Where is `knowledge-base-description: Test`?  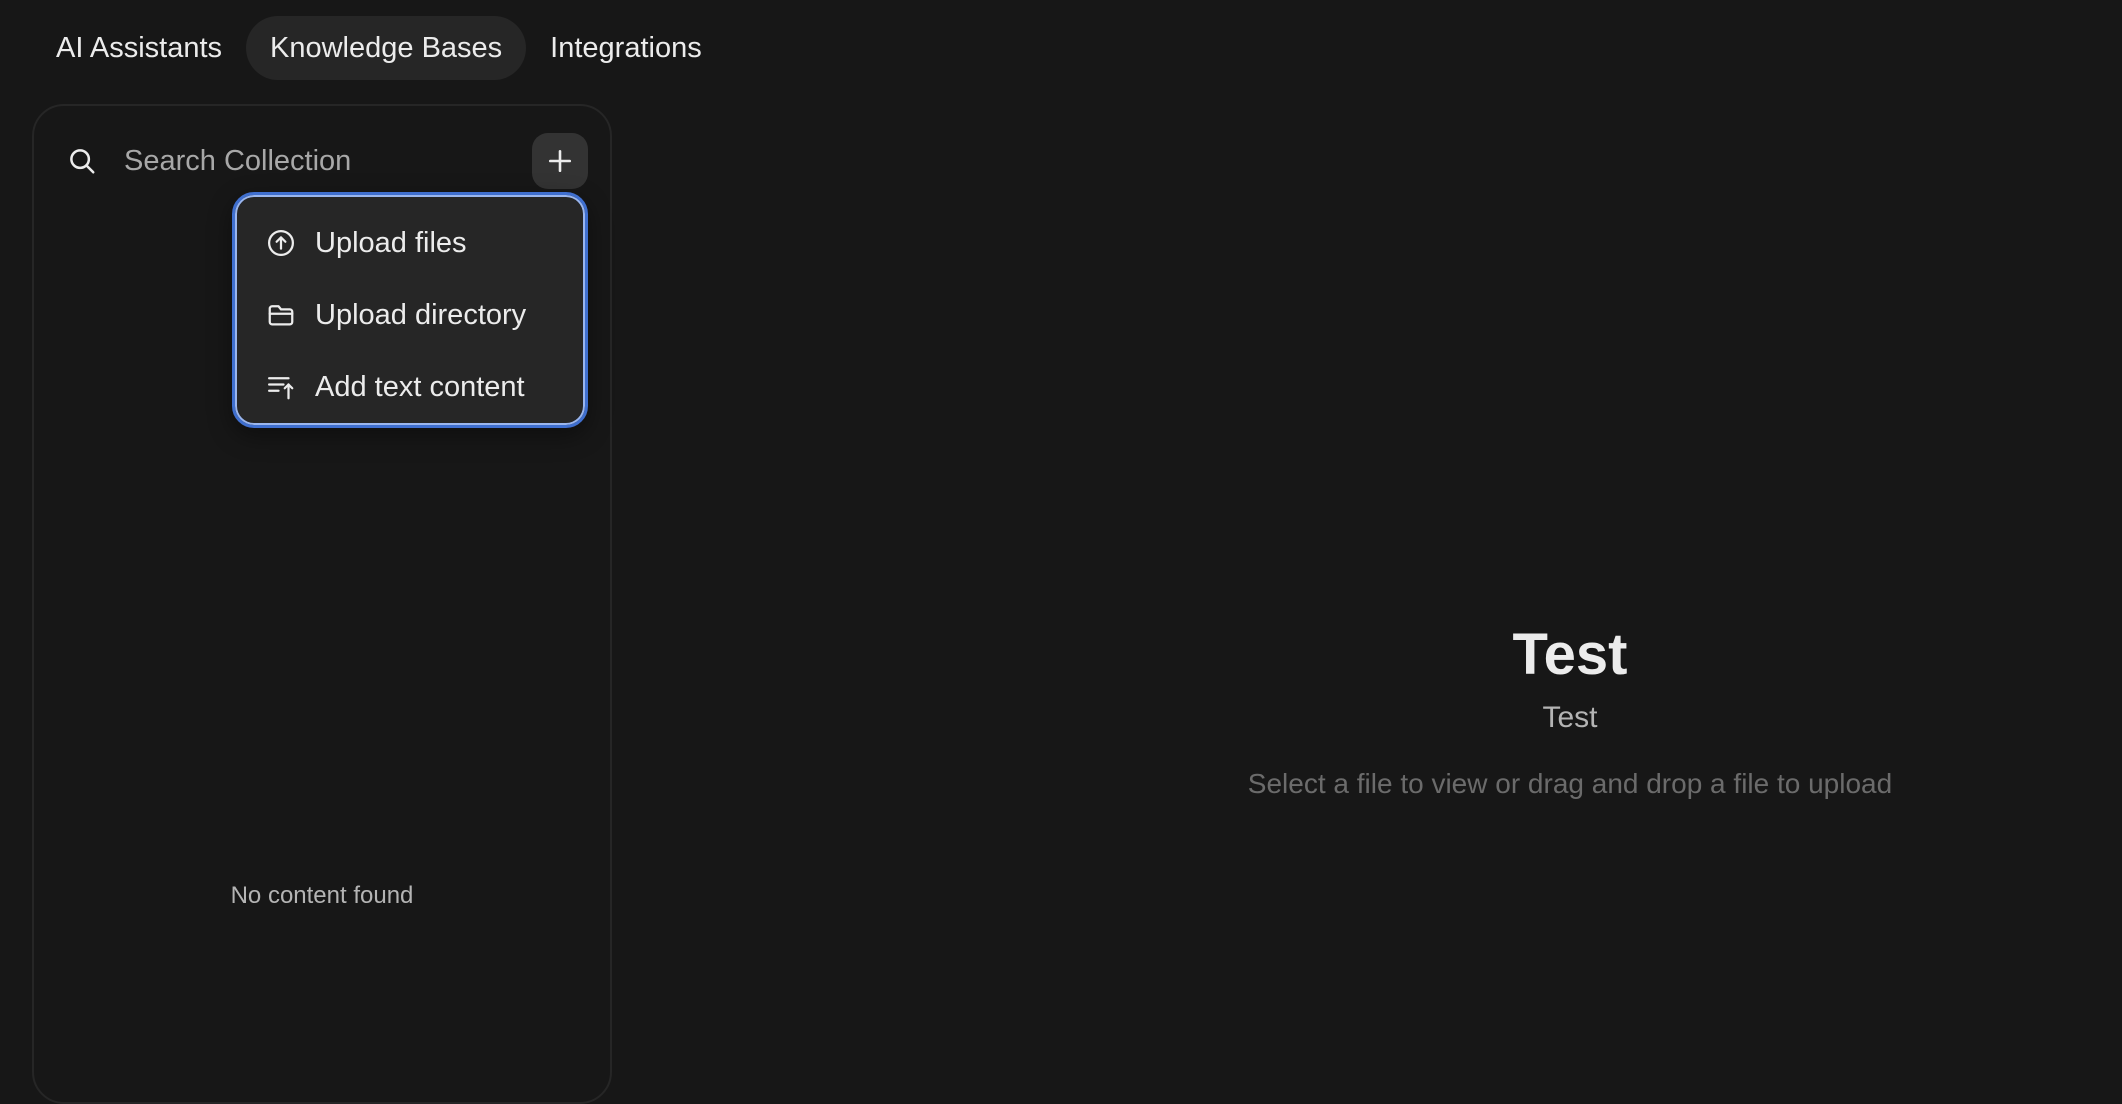 knowledge-base-description: Test is located at coordinates (1570, 717).